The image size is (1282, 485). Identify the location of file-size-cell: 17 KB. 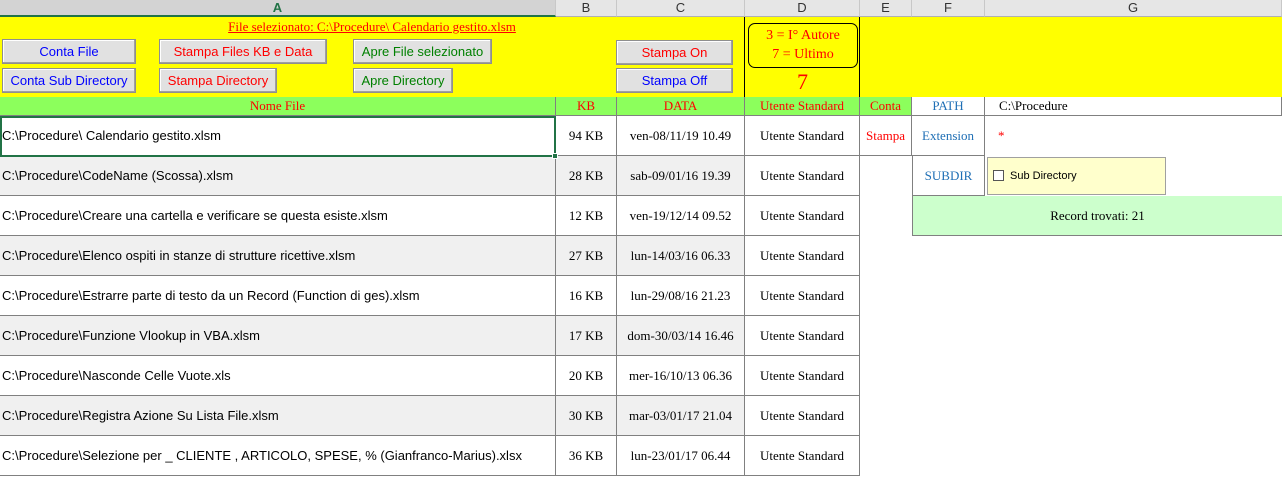
(586, 336).